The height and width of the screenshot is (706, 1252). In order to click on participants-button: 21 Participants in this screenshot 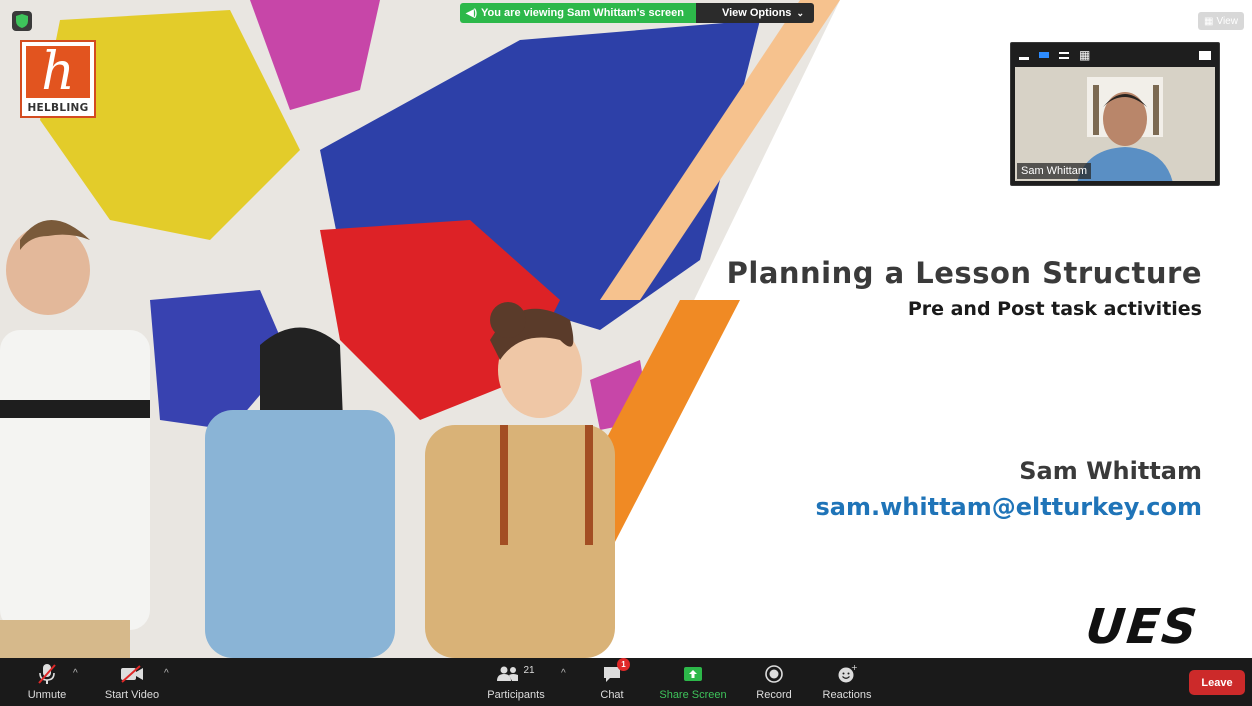, I will do `click(516, 682)`.